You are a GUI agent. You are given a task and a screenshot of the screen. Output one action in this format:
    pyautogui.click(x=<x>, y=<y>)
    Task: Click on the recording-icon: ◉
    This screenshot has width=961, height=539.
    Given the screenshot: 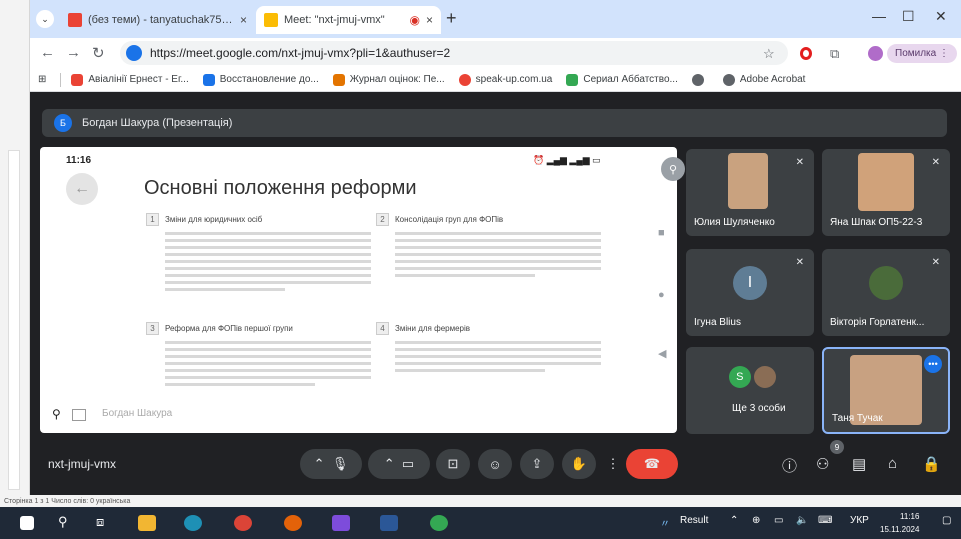 What is the action you would take?
    pyautogui.click(x=414, y=20)
    